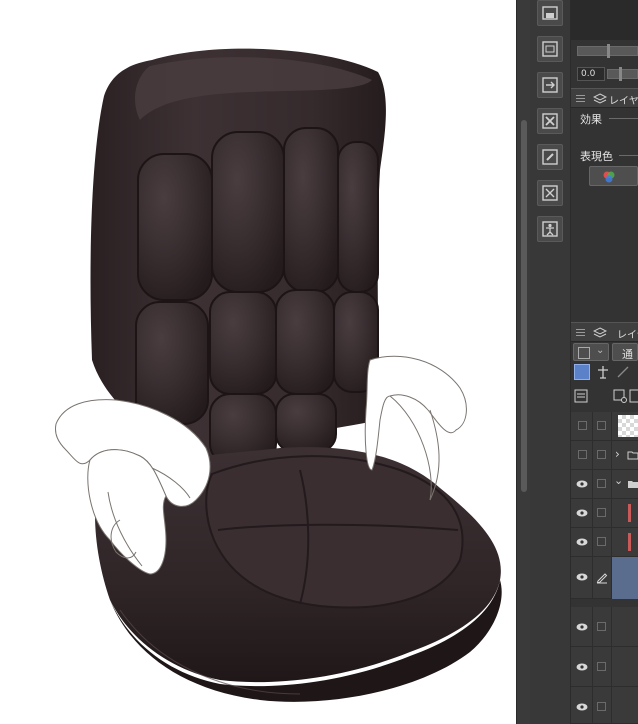 Image resolution: width=638 pixels, height=724 pixels. Describe the element at coordinates (550, 229) in the screenshot. I see `figure-pose-icon` at that location.